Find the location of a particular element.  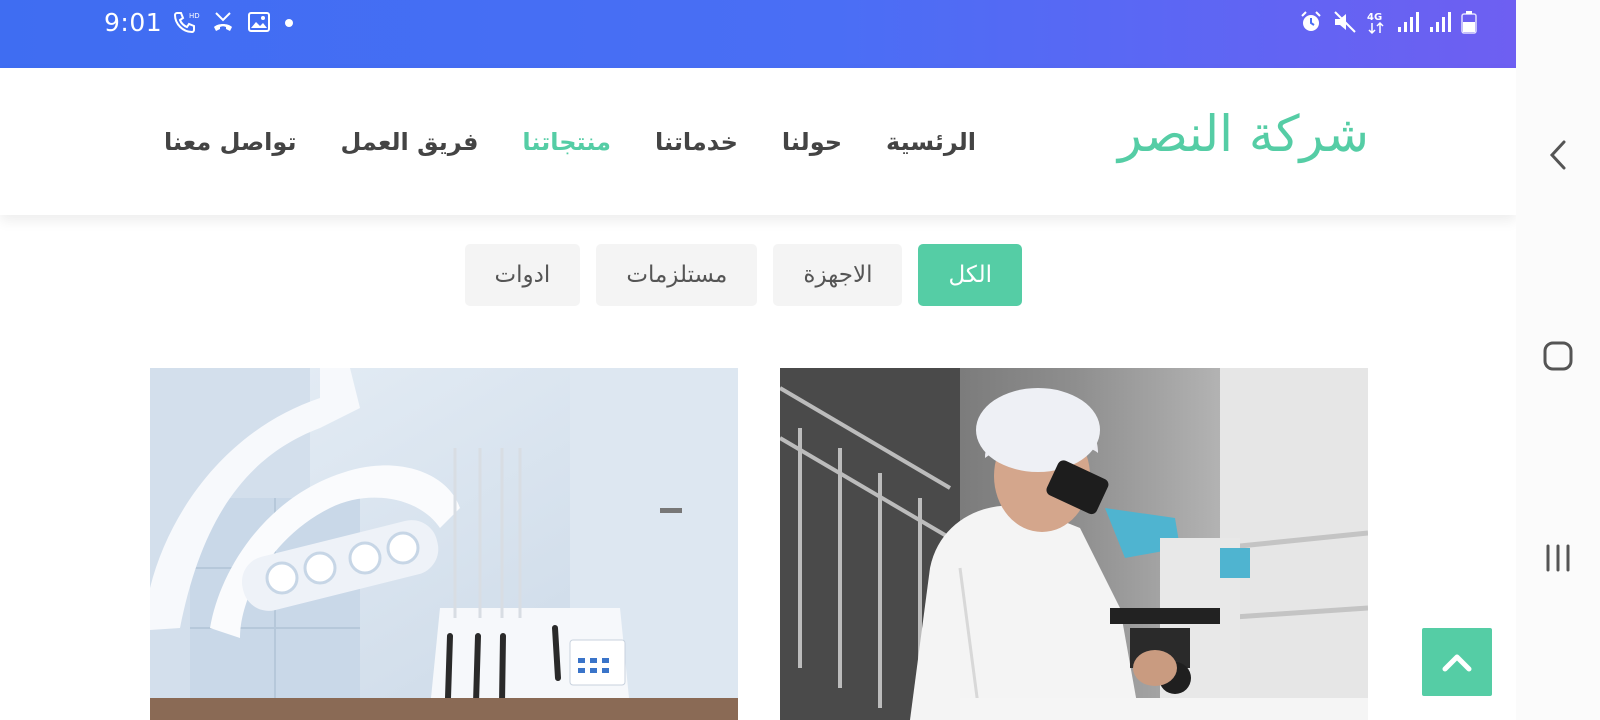

home-icon is located at coordinates (1558, 356).